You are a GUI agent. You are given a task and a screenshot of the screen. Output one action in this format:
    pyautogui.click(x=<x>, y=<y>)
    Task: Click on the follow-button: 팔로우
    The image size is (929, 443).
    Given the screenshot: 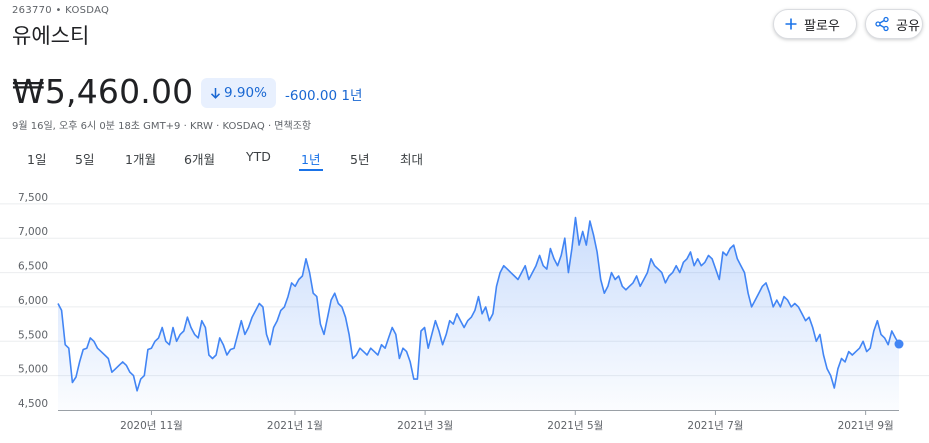 What is the action you would take?
    pyautogui.click(x=815, y=24)
    